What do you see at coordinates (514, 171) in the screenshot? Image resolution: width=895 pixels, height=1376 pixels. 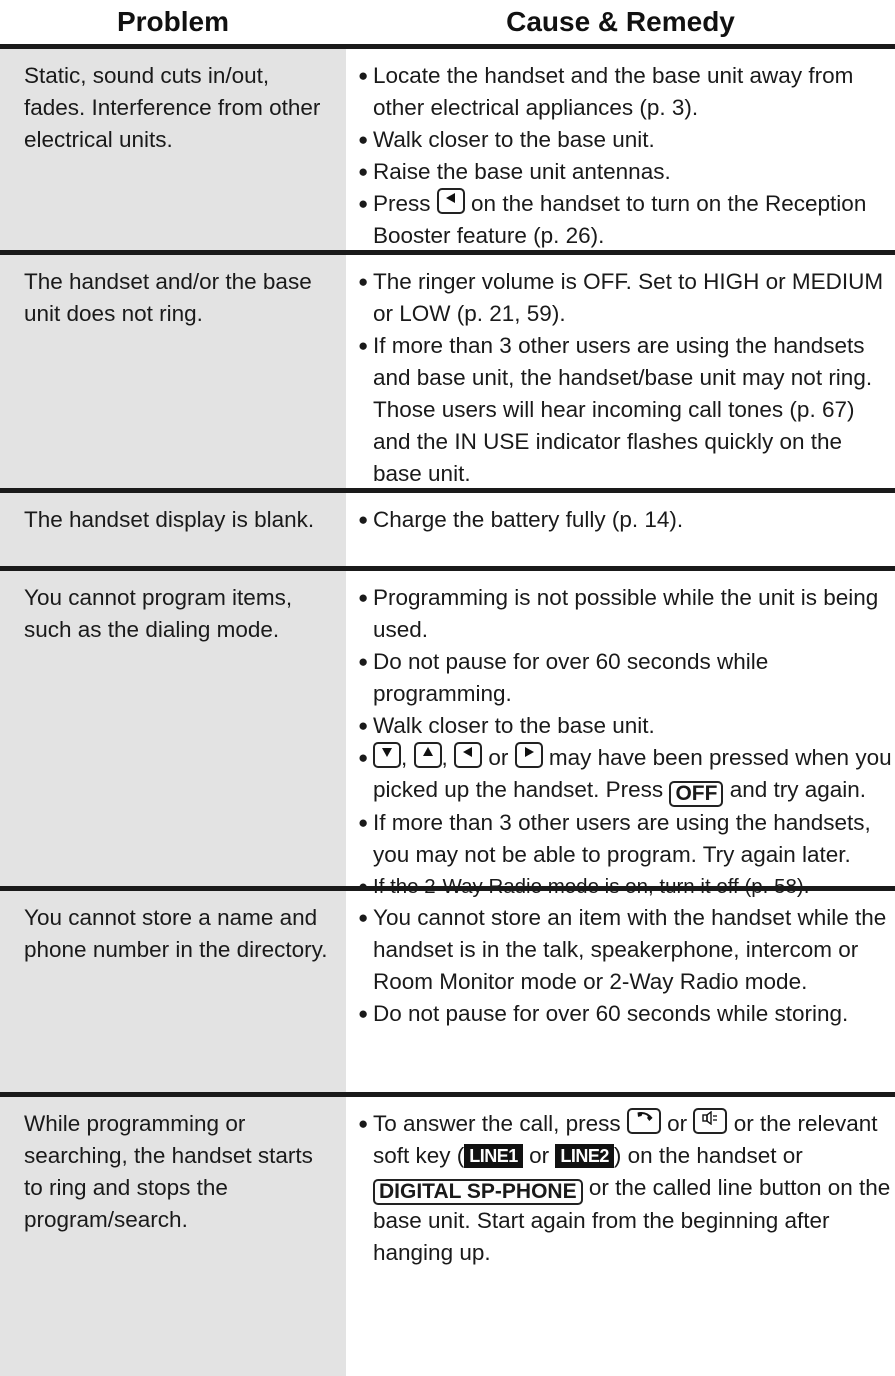 I see `remedy-item: ● Raise the base unit antennas.` at bounding box center [514, 171].